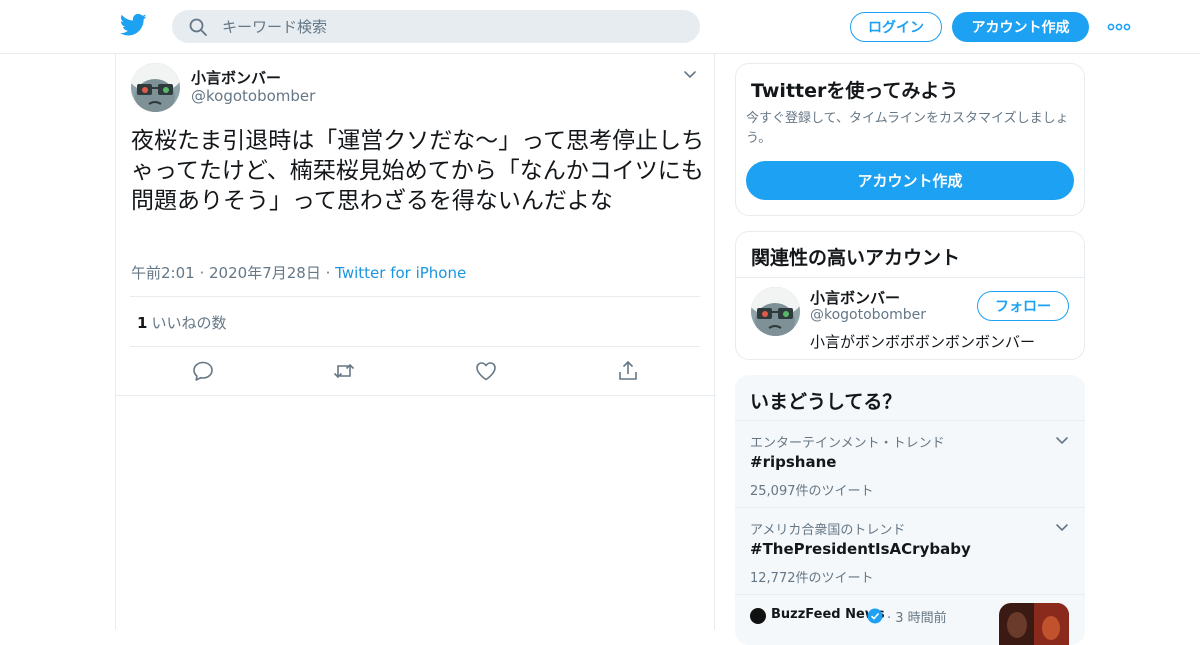 Image resolution: width=1200 pixels, height=645 pixels. What do you see at coordinates (416, 373) in the screenshot?
I see `tweet-actions` at bounding box center [416, 373].